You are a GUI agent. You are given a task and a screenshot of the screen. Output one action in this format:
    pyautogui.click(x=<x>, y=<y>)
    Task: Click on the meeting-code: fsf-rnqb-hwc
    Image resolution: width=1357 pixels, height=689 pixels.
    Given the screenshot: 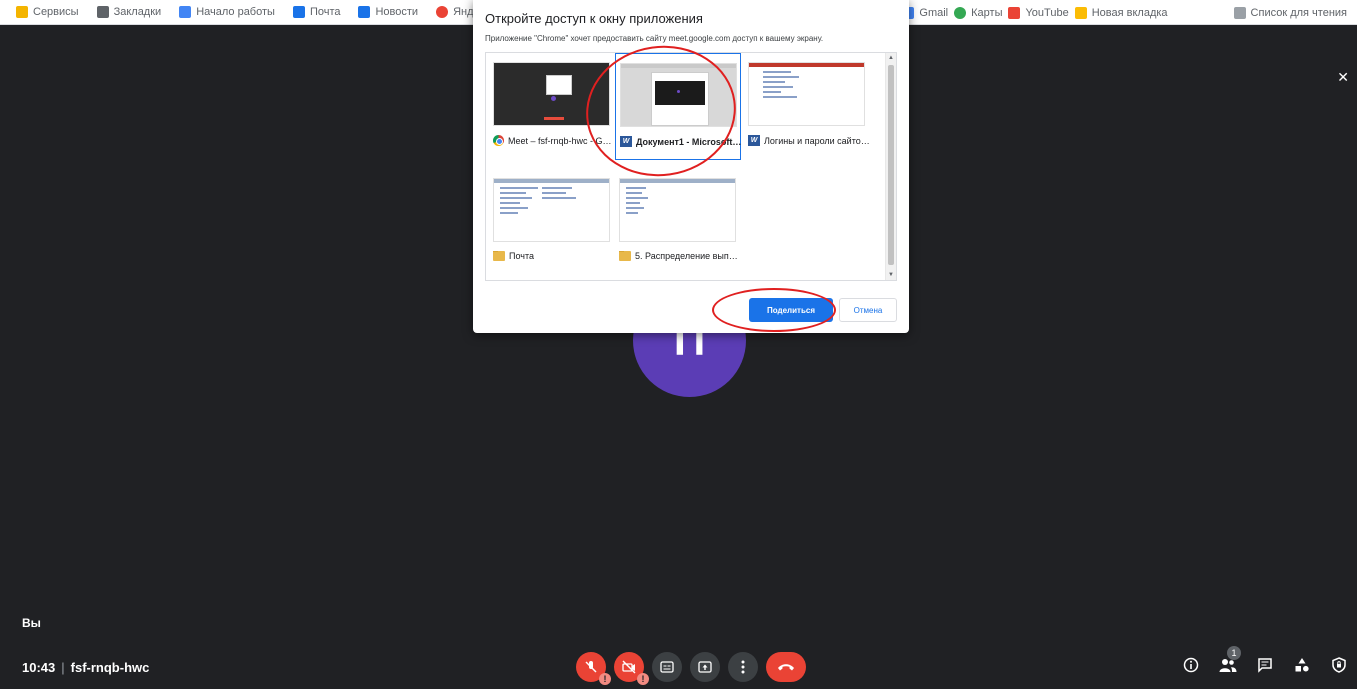 What is the action you would take?
    pyautogui.click(x=110, y=667)
    